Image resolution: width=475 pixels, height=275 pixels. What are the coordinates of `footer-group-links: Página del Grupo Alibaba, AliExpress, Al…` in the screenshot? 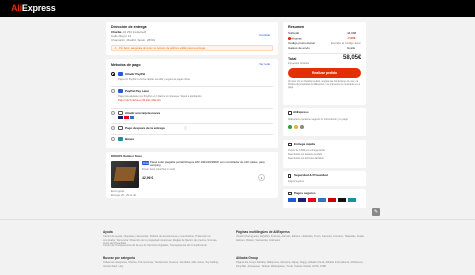 It's located at (301, 264).